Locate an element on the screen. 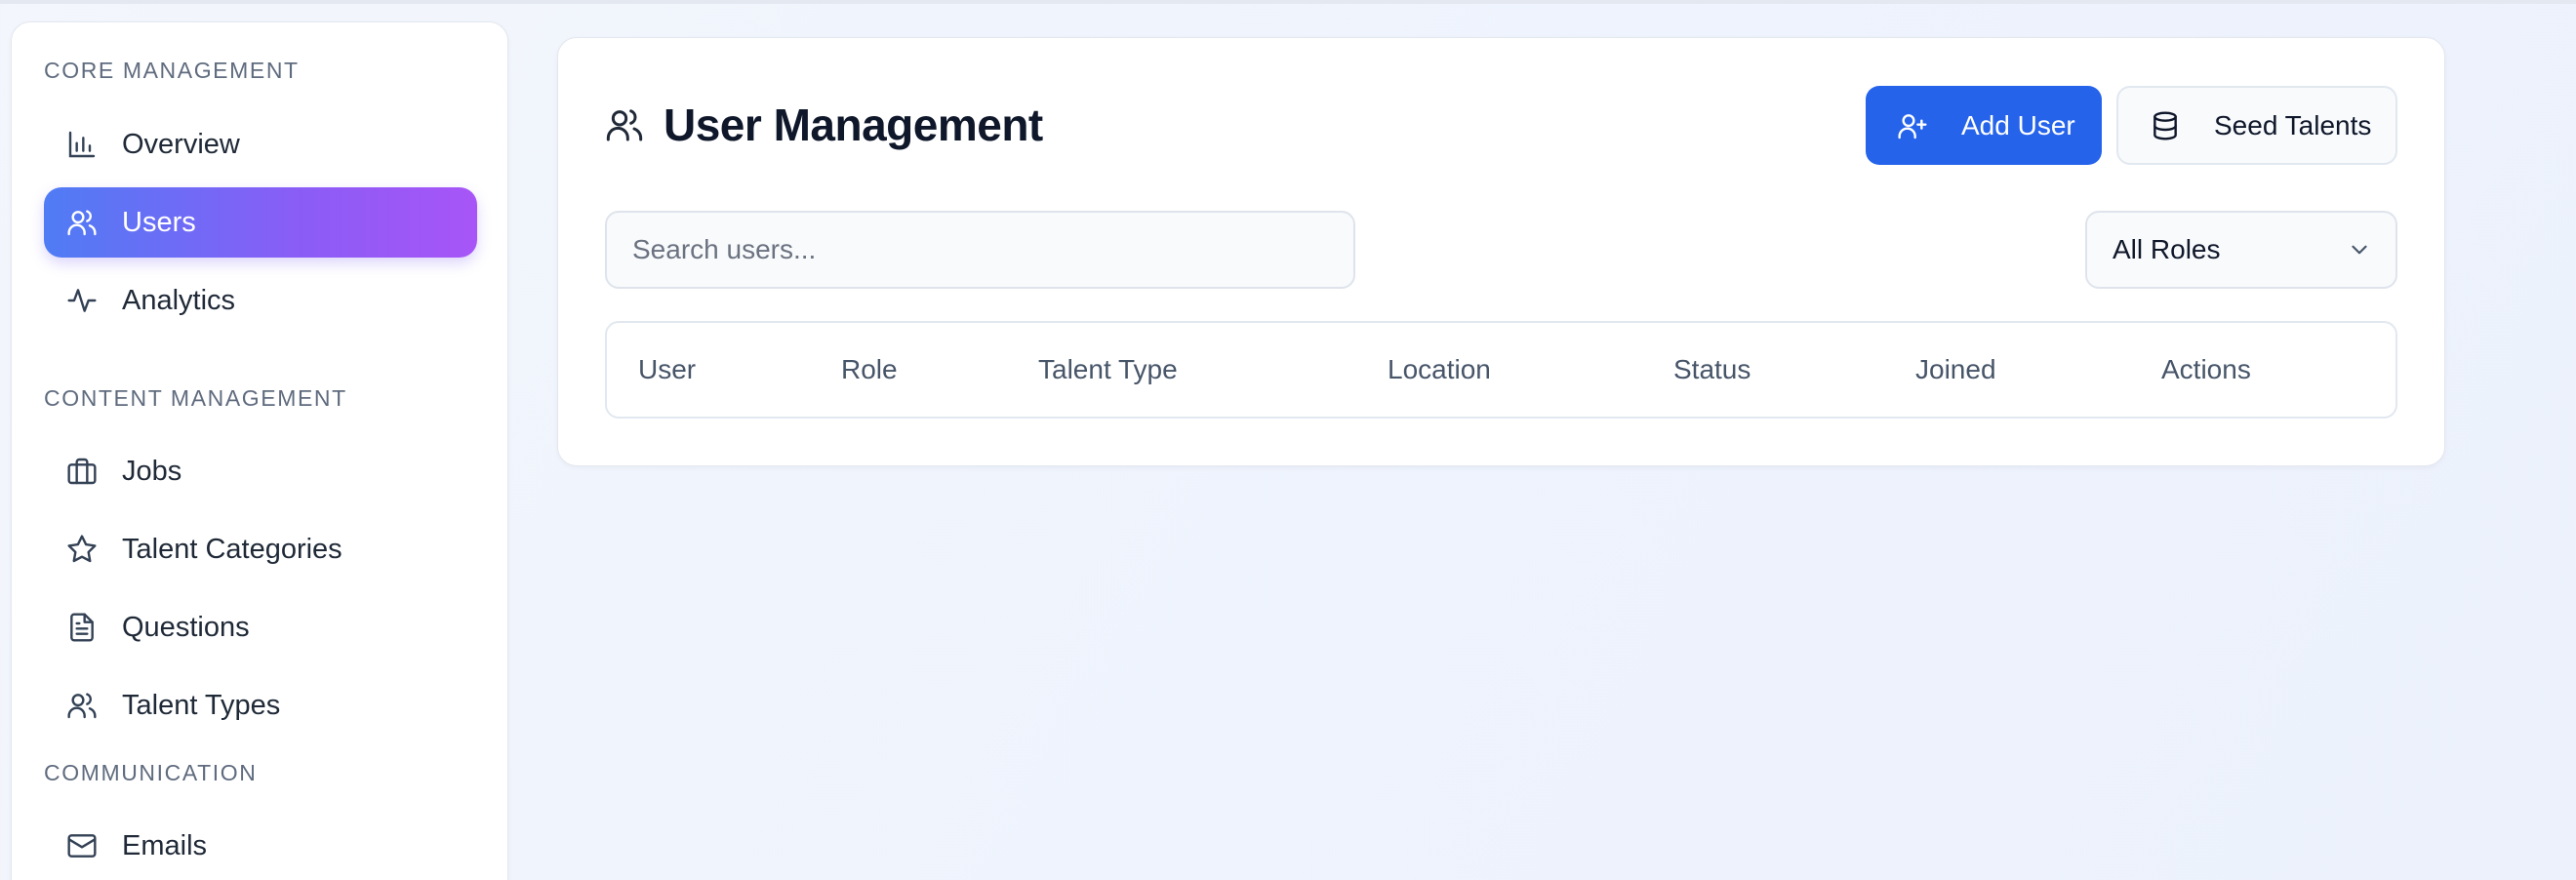 Image resolution: width=2576 pixels, height=880 pixels. sidebar-item-label: Analytics is located at coordinates (179, 300).